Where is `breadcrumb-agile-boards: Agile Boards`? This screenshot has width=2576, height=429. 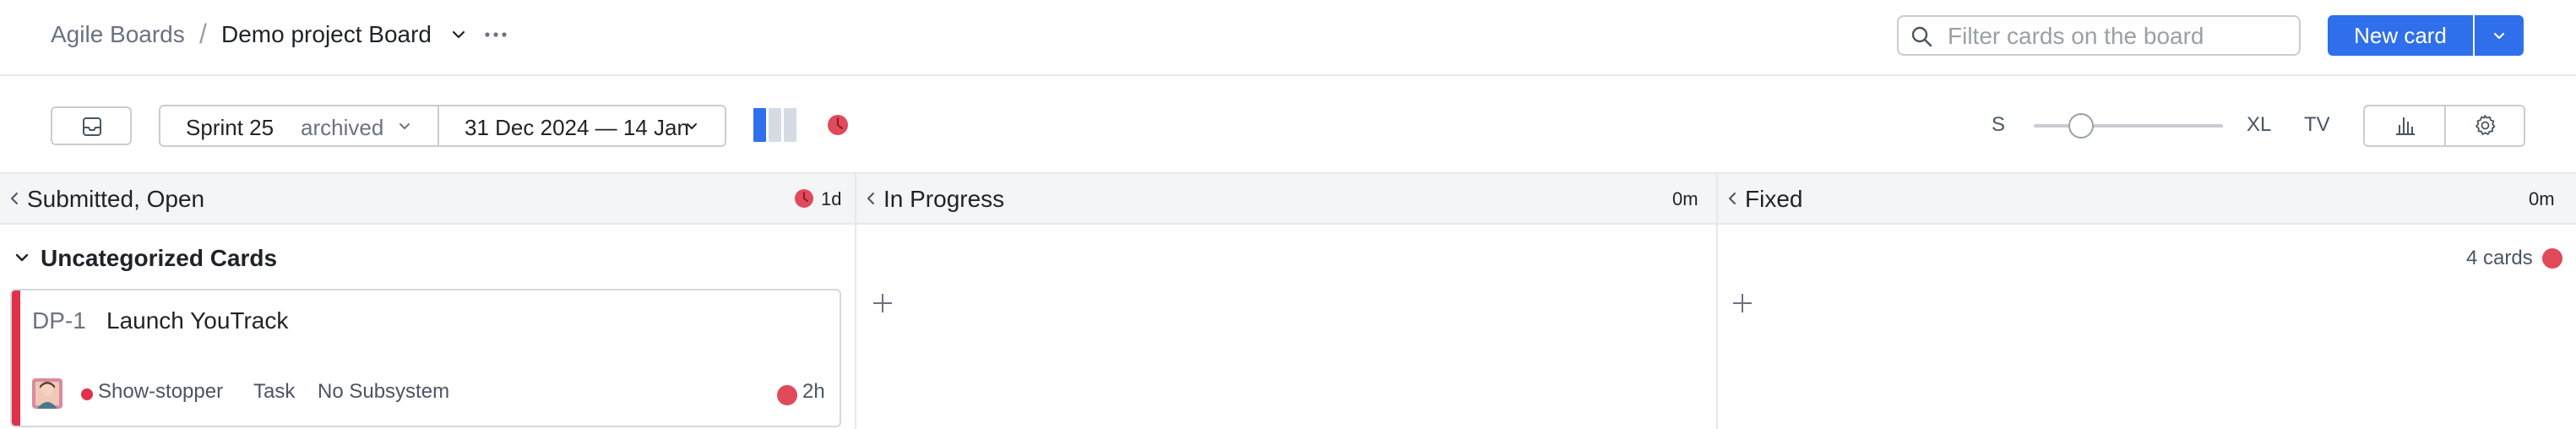 breadcrumb-agile-boards: Agile Boards is located at coordinates (118, 34).